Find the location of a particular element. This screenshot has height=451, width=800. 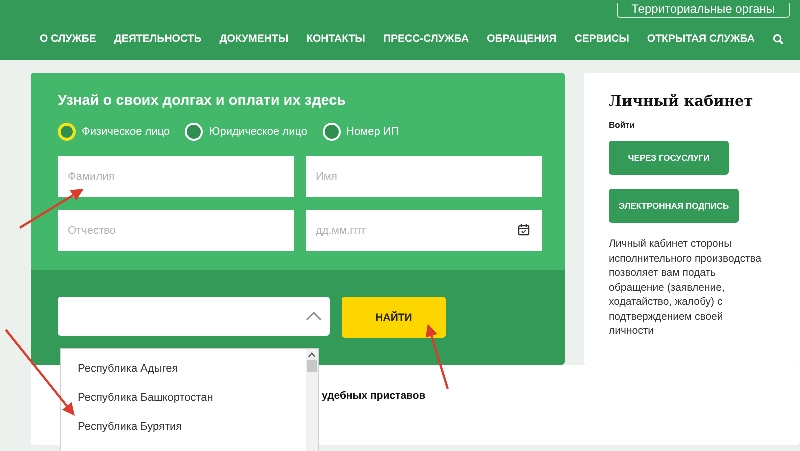

find-button: НАЙТИ is located at coordinates (394, 317).